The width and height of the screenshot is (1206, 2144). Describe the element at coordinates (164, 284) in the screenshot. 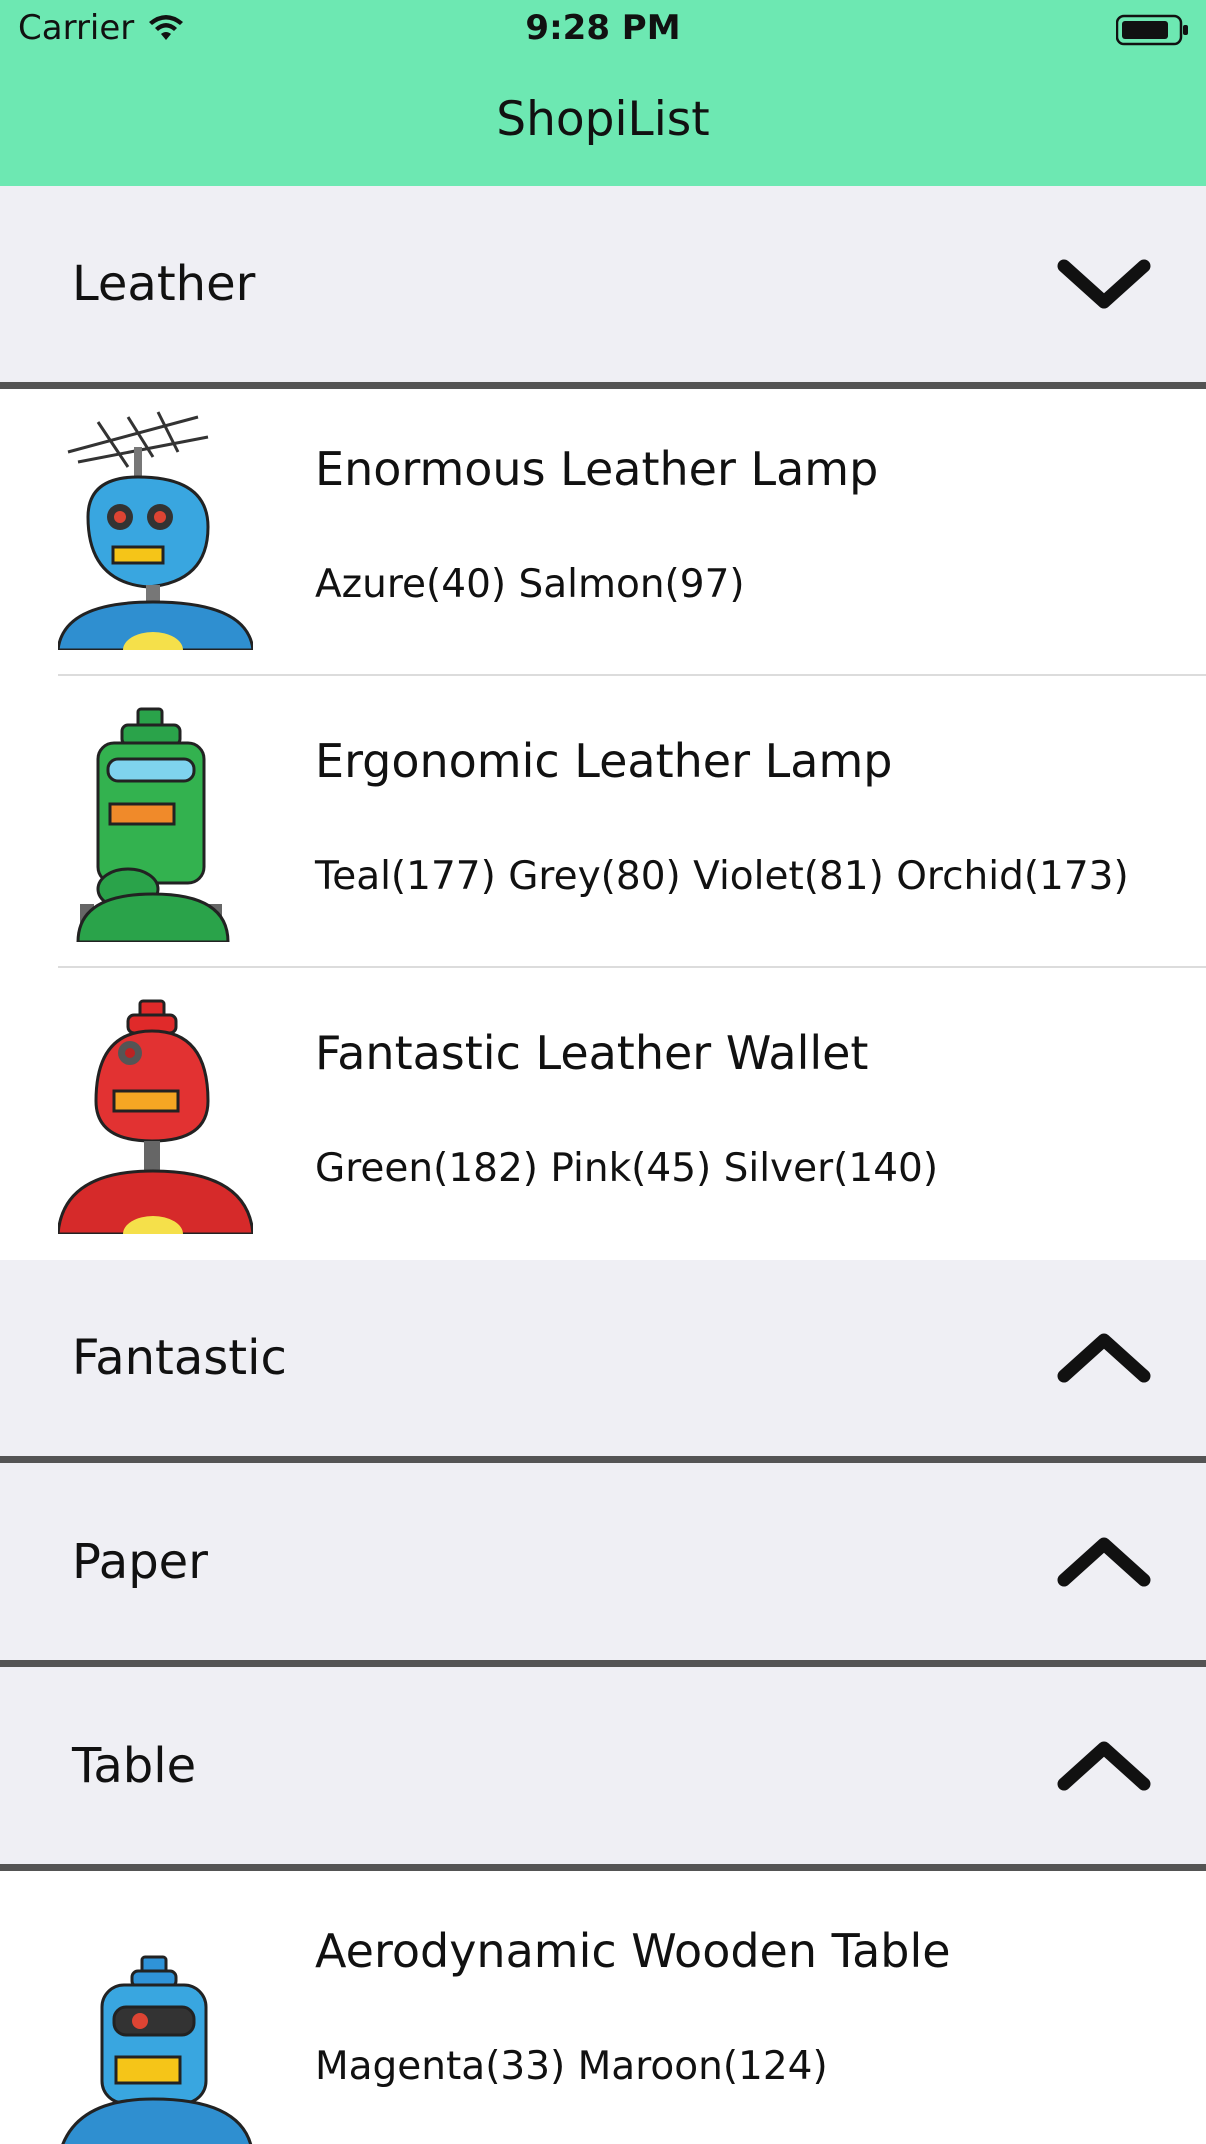

I see `section-title: Leather` at that location.